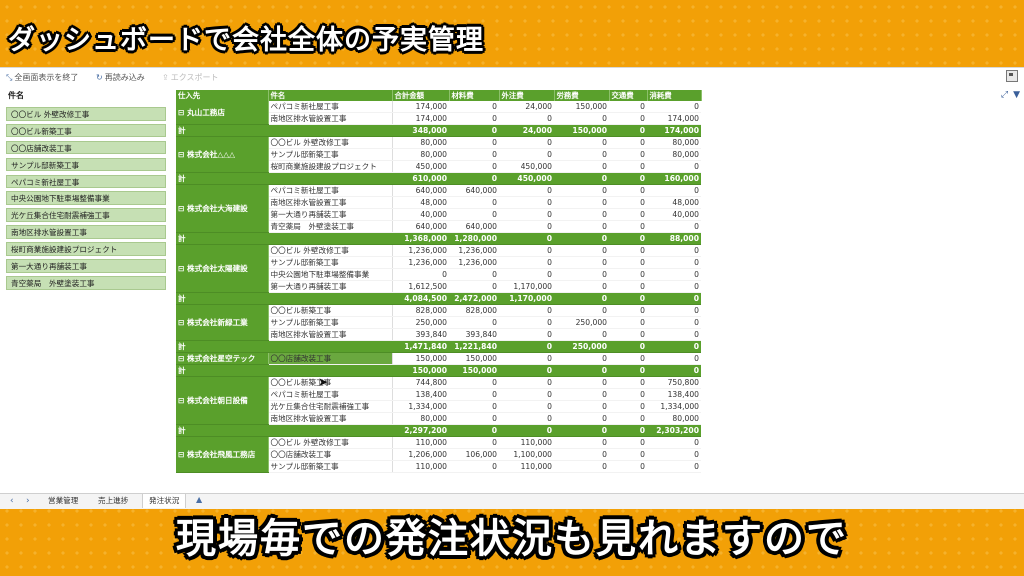 The height and width of the screenshot is (576, 1024). I want to click on project-cell: サンプル邸新築工事, so click(330, 154).